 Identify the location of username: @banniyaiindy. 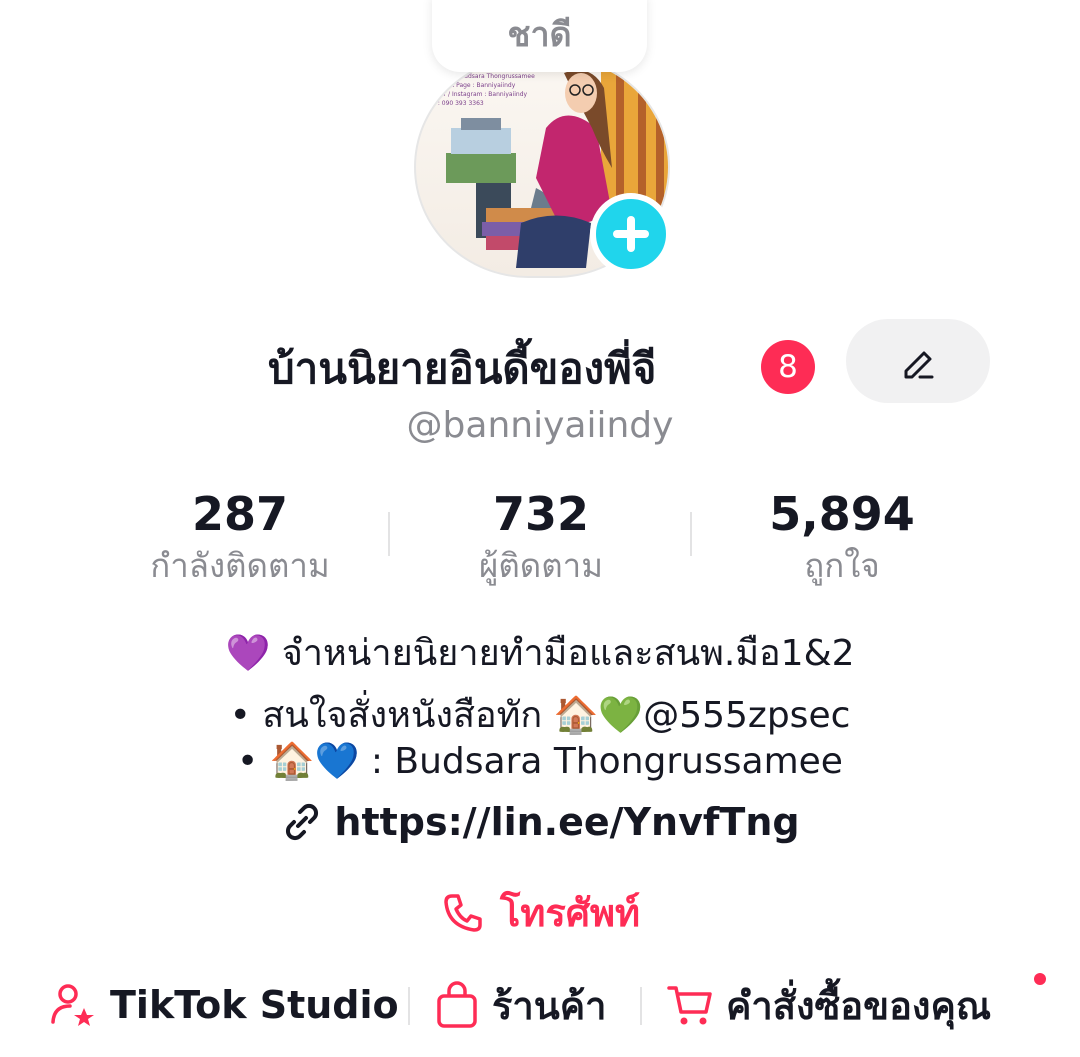
(540, 425).